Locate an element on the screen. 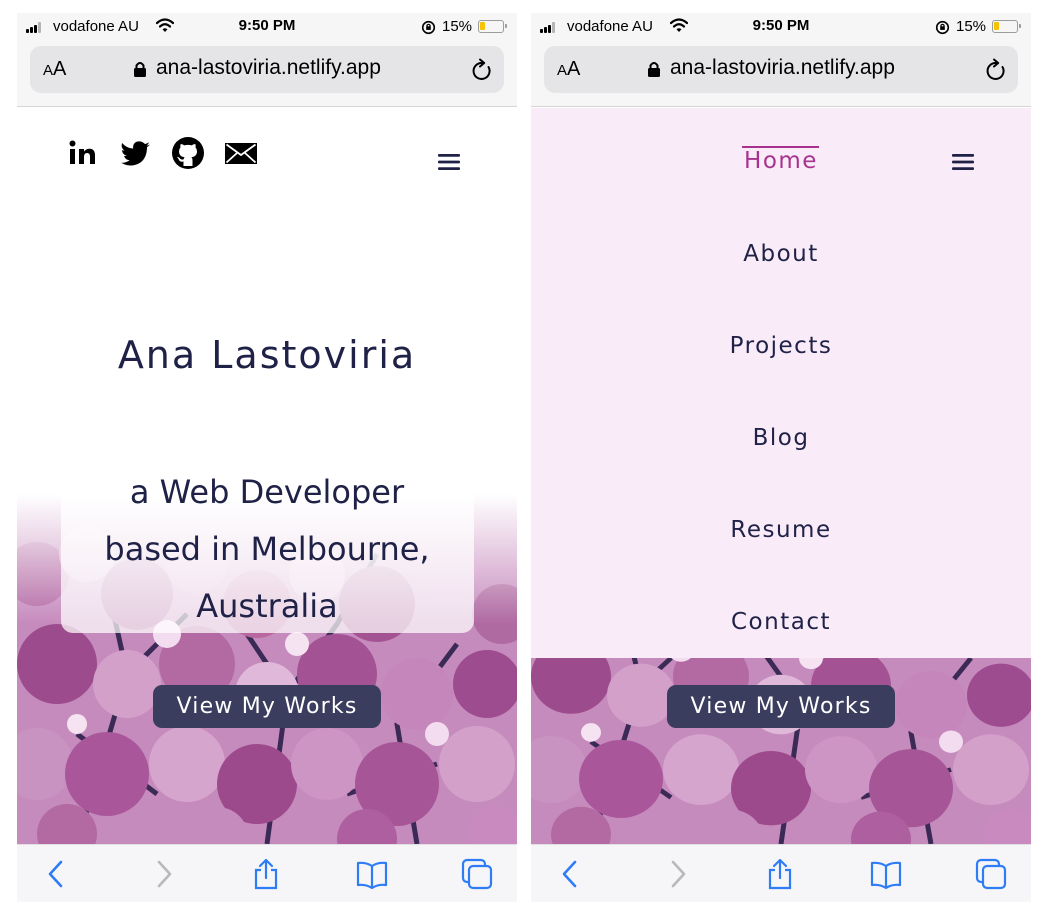 The width and height of the screenshot is (1046, 920). github-icon is located at coordinates (188, 153).